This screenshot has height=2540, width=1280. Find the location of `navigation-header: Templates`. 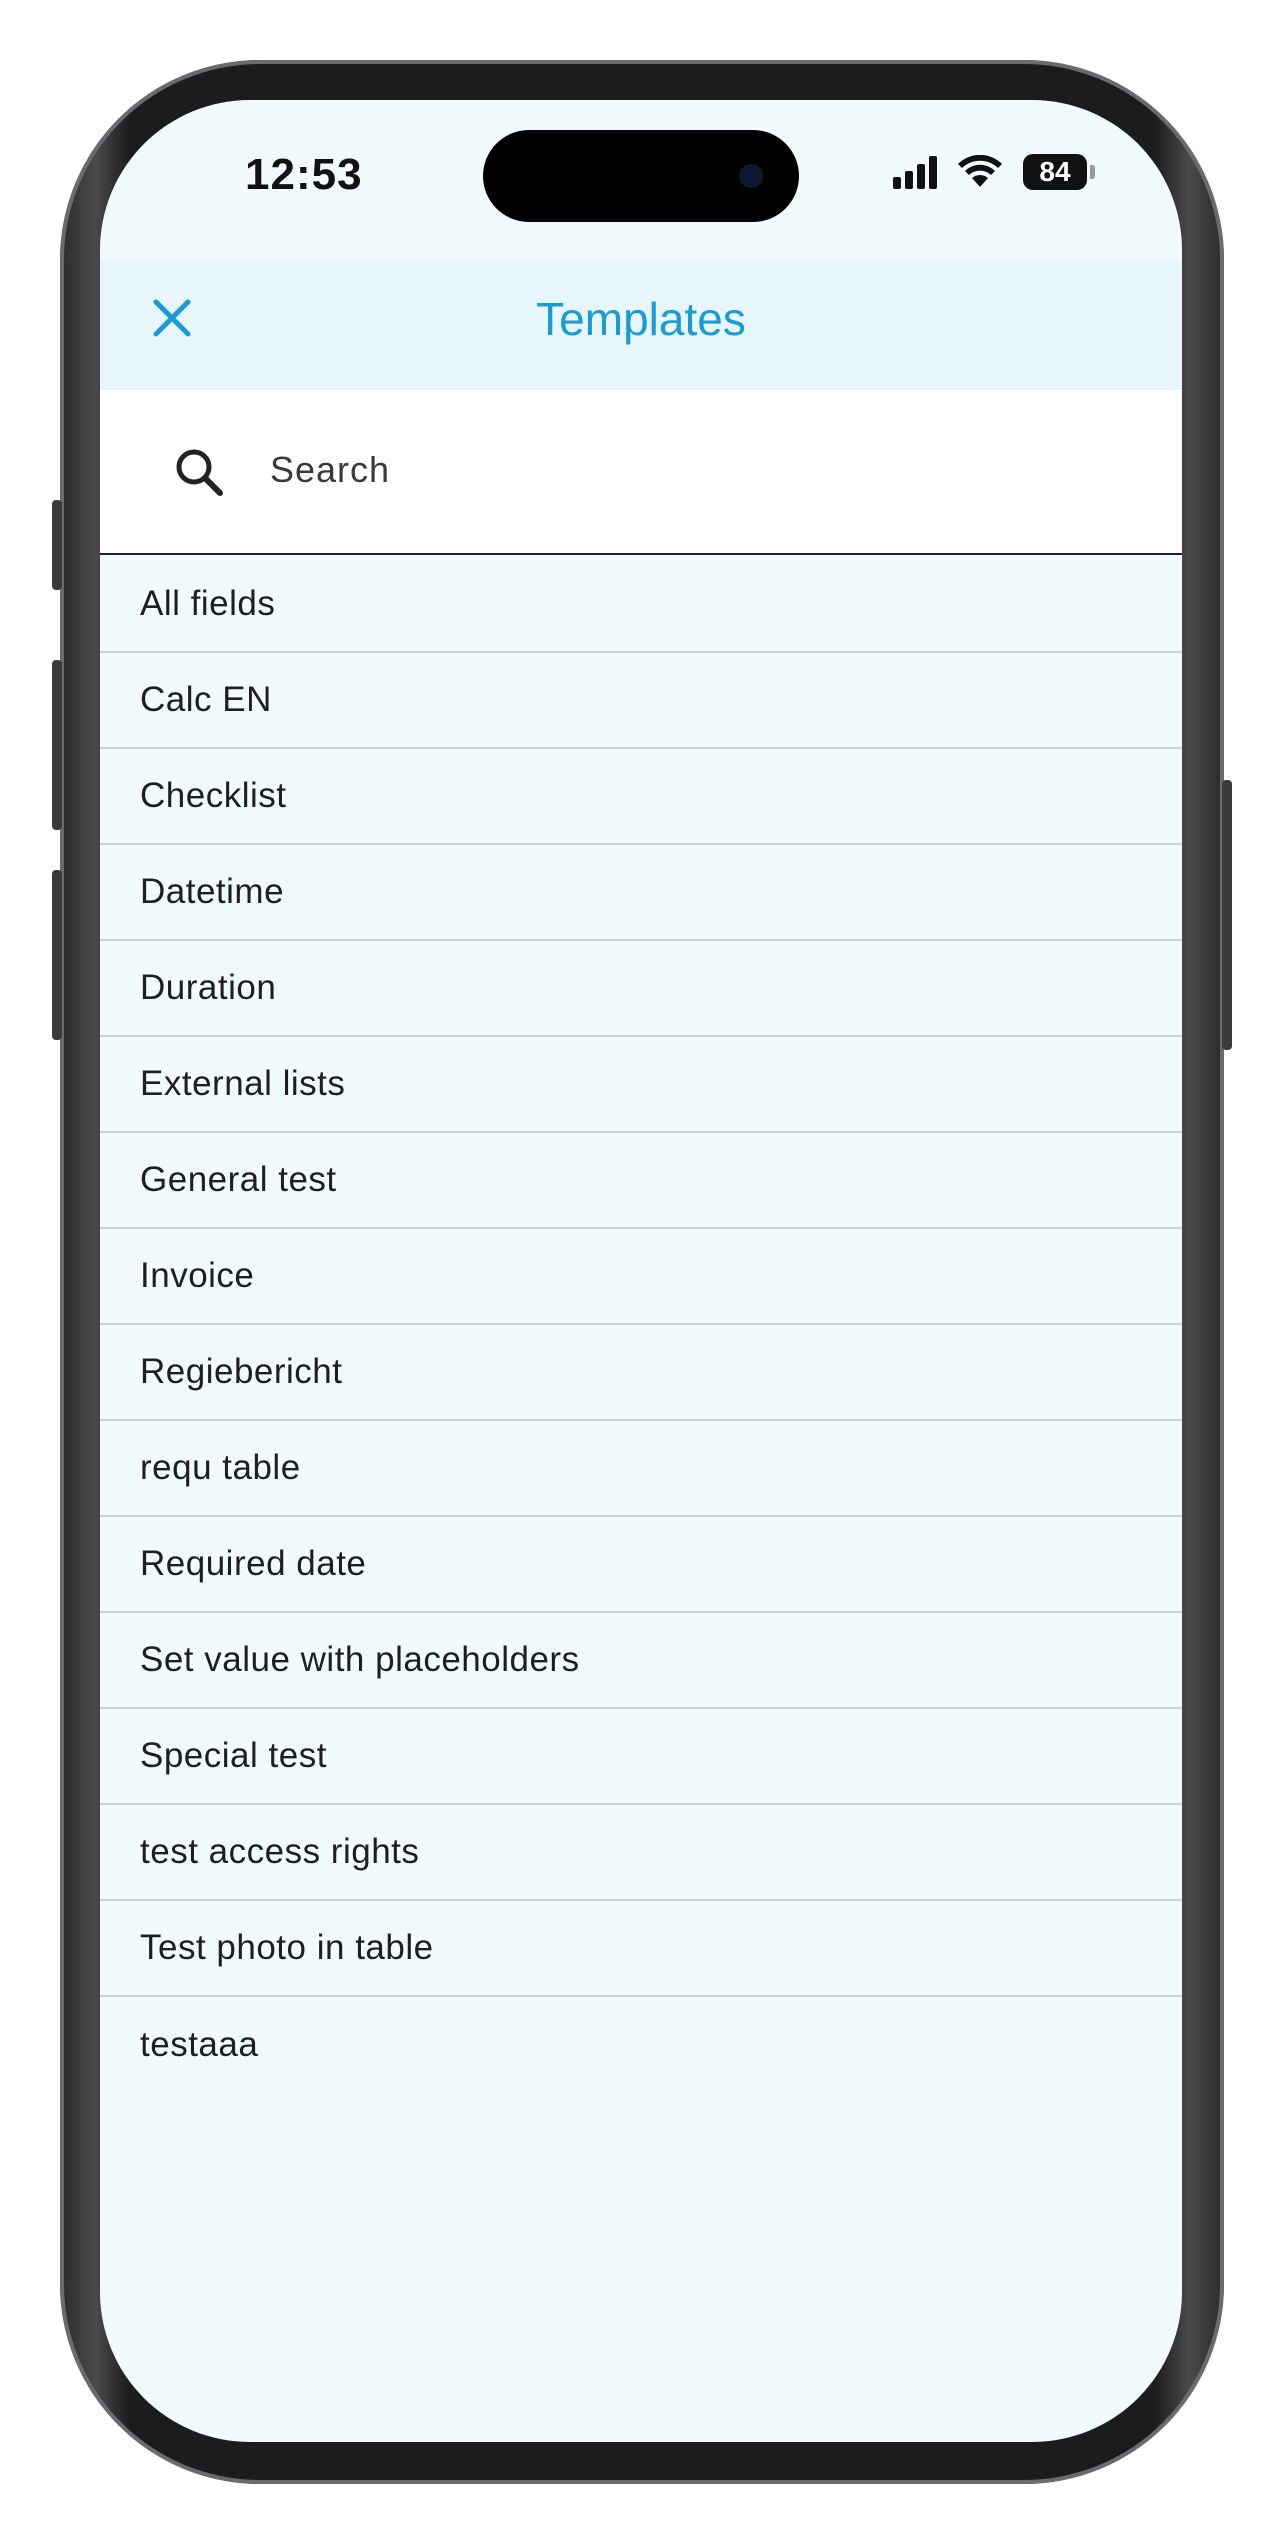

navigation-header: Templates is located at coordinates (641, 325).